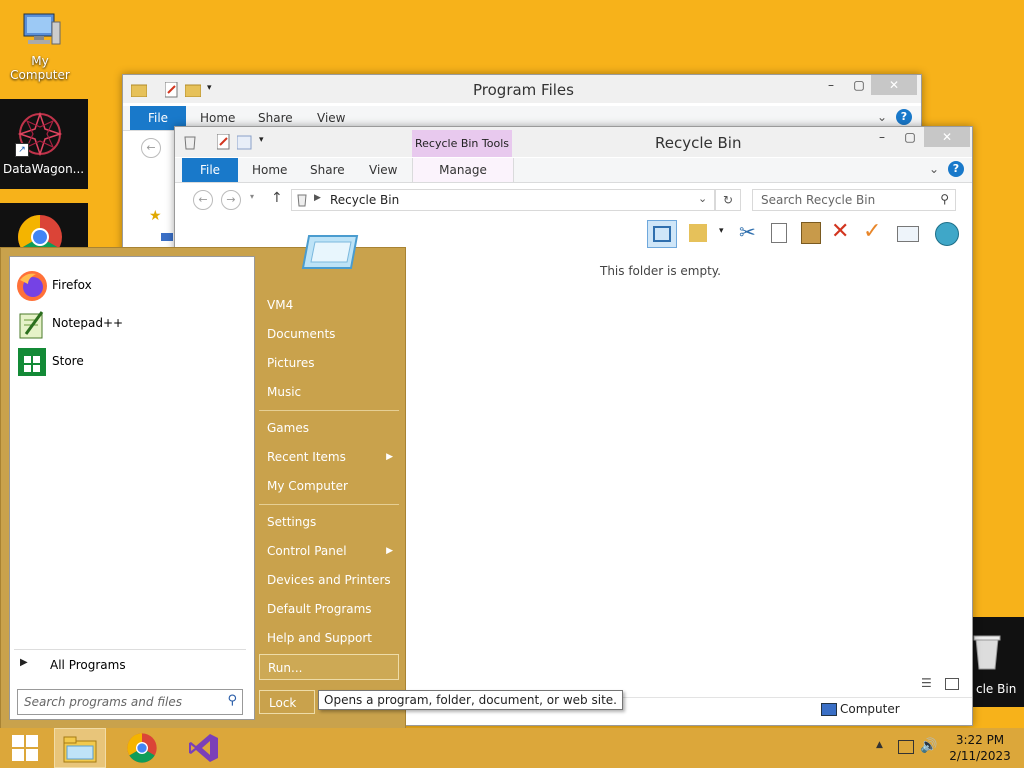 The width and height of the screenshot is (1024, 768). I want to click on forward-button: →, so click(231, 200).